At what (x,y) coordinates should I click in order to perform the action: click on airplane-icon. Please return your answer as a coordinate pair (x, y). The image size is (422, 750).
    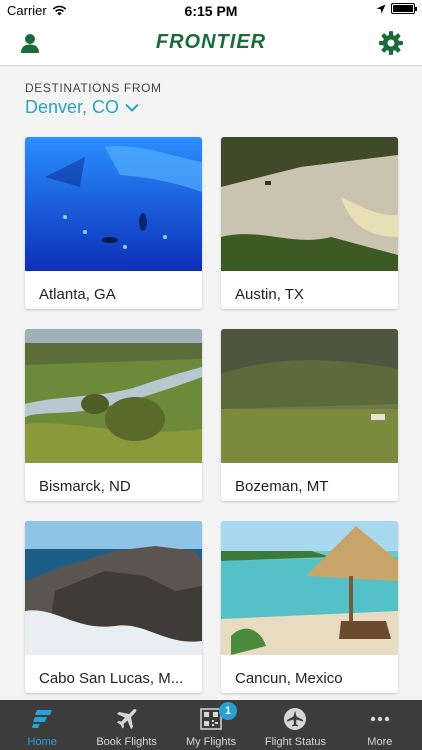
    Looking at the image, I should click on (126, 719).